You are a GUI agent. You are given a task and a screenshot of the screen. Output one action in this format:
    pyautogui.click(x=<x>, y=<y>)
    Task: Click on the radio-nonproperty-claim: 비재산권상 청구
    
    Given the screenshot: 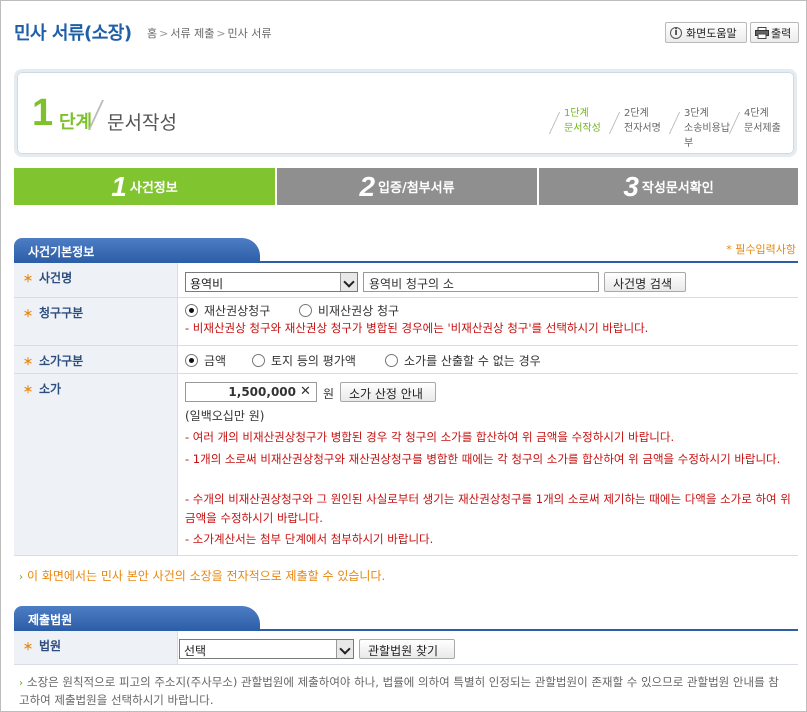 What is the action you would take?
    pyautogui.click(x=349, y=310)
    